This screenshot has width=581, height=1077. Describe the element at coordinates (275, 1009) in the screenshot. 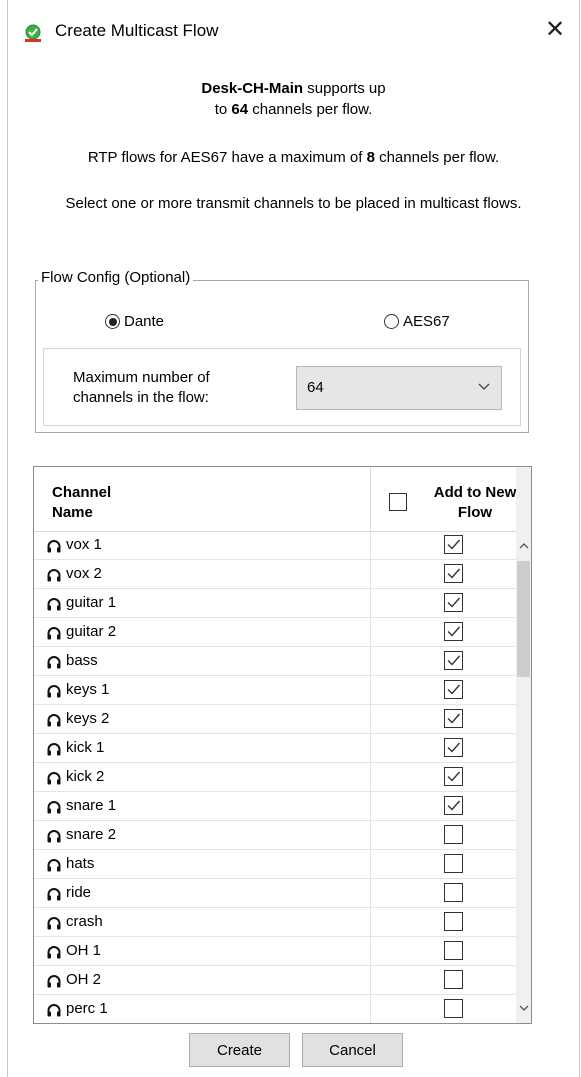

I see `table-row: perc 1` at that location.